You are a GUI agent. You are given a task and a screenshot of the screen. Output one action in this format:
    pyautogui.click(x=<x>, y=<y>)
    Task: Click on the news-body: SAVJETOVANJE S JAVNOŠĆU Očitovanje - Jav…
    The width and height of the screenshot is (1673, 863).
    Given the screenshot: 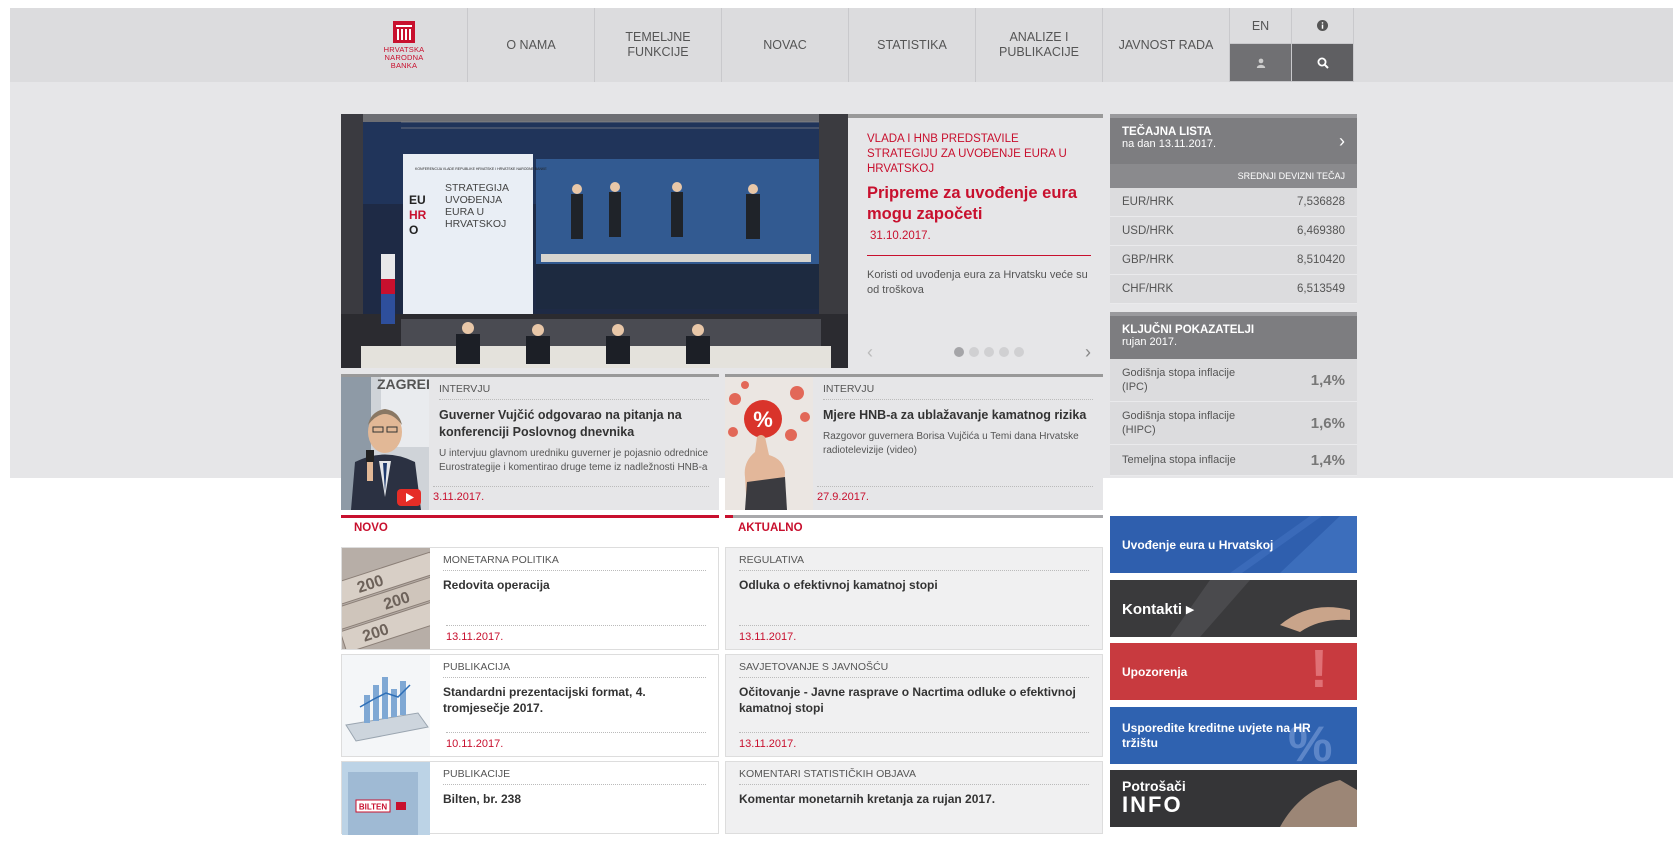 What is the action you would take?
    pyautogui.click(x=914, y=705)
    